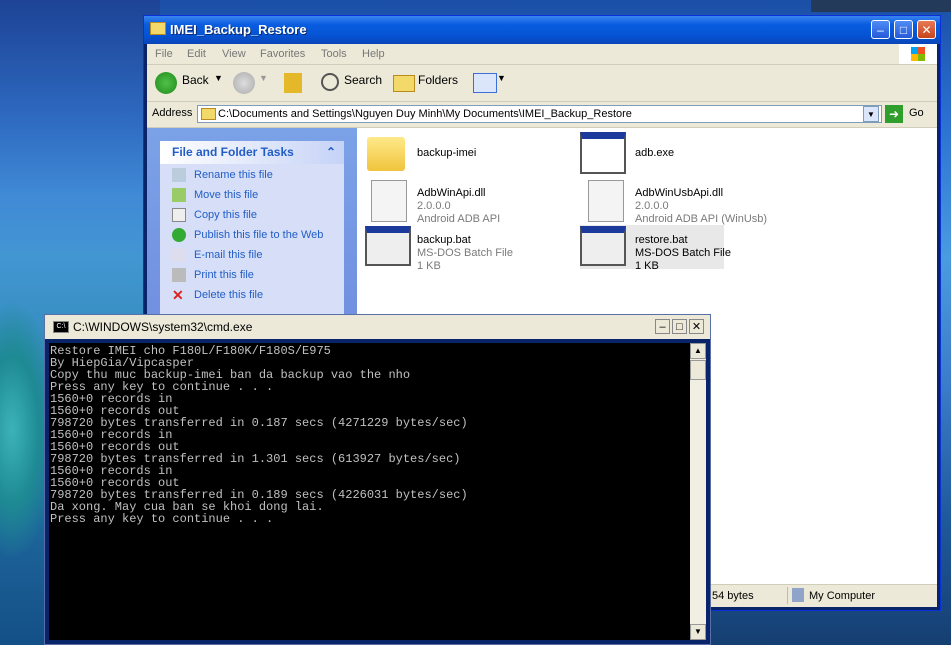 Image resolution: width=951 pixels, height=645 pixels. Describe the element at coordinates (698, 632) in the screenshot. I see `scroll-down-icon: ▼` at that location.